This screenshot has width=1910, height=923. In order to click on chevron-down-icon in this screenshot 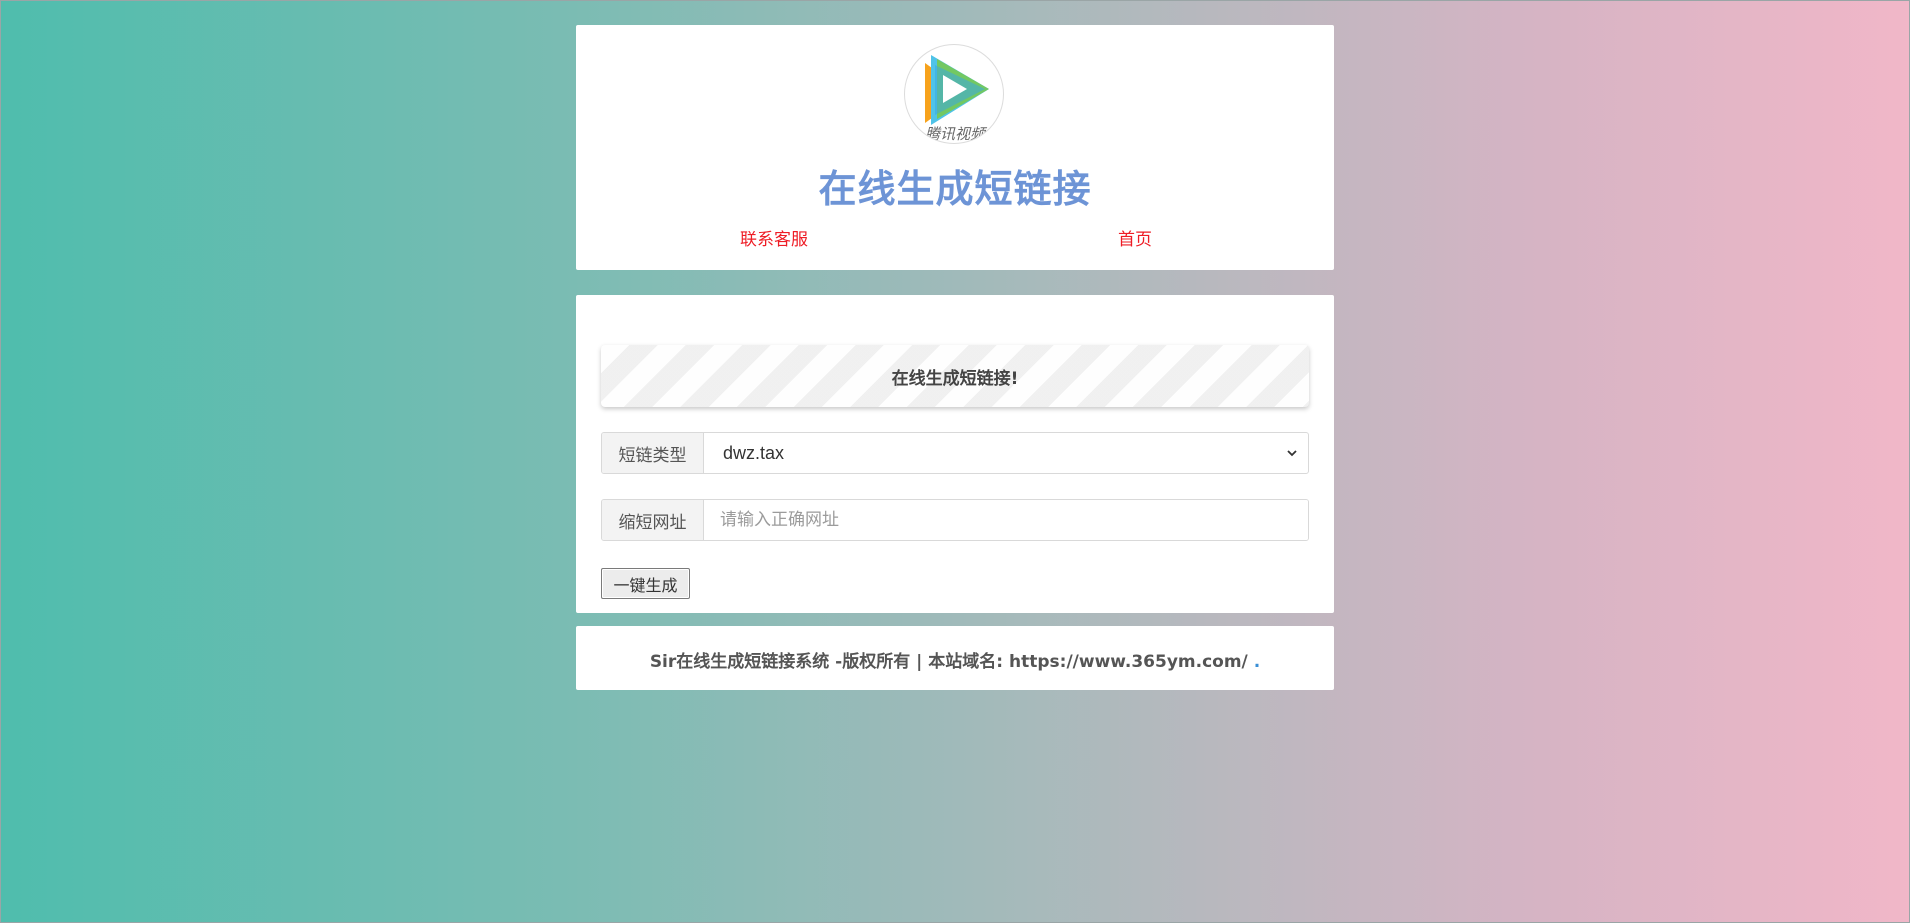, I will do `click(1292, 453)`.